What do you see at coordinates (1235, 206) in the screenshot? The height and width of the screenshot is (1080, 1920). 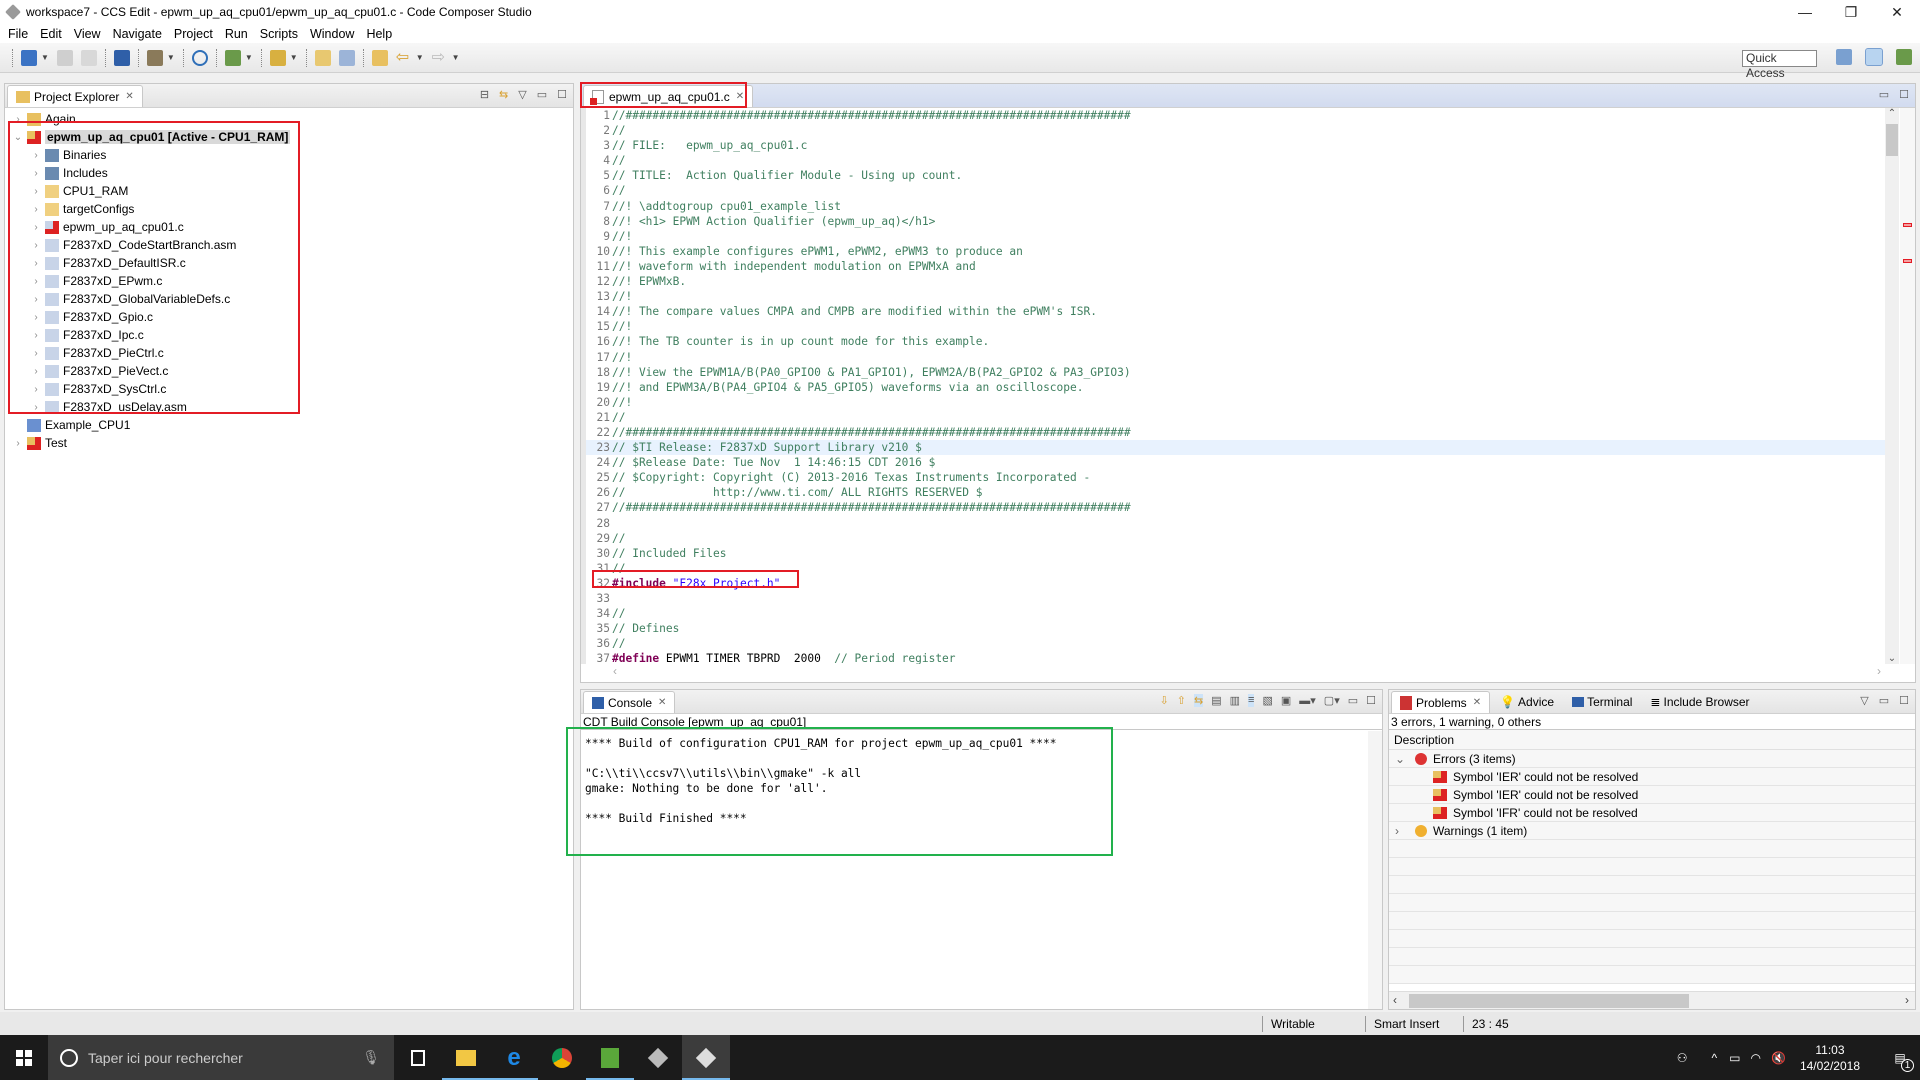 I see `code-line: 7//! \addtogroup cpu01_example_list` at bounding box center [1235, 206].